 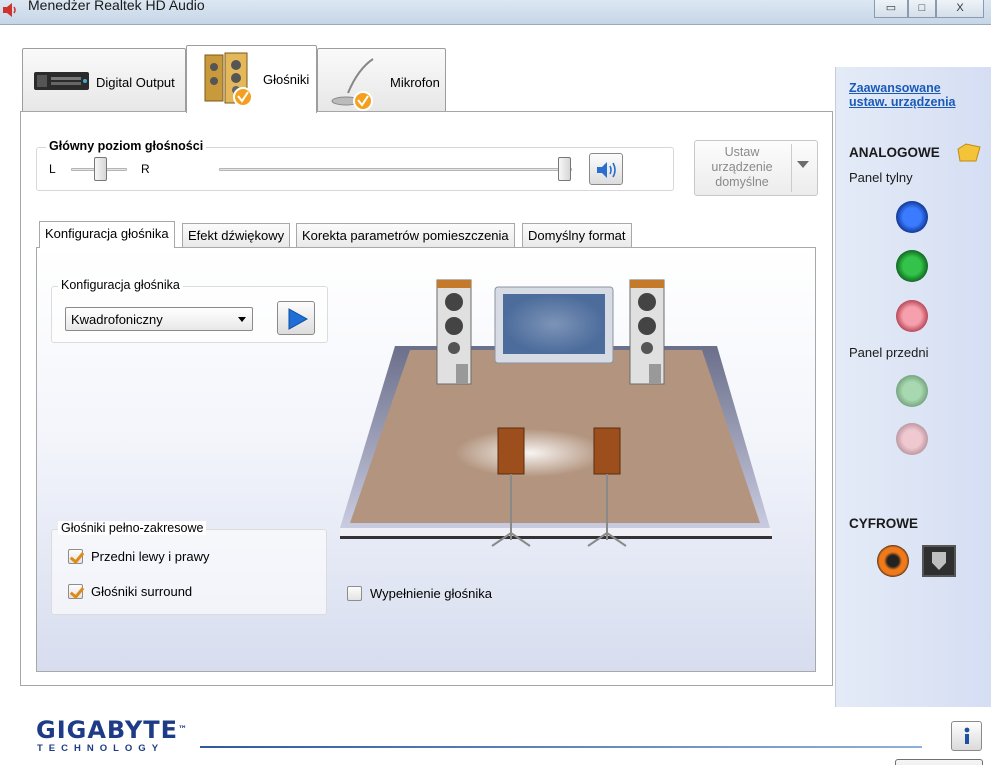 I want to click on tab-speaker-configuration-label: Konfiguracja głośnika, so click(x=107, y=233).